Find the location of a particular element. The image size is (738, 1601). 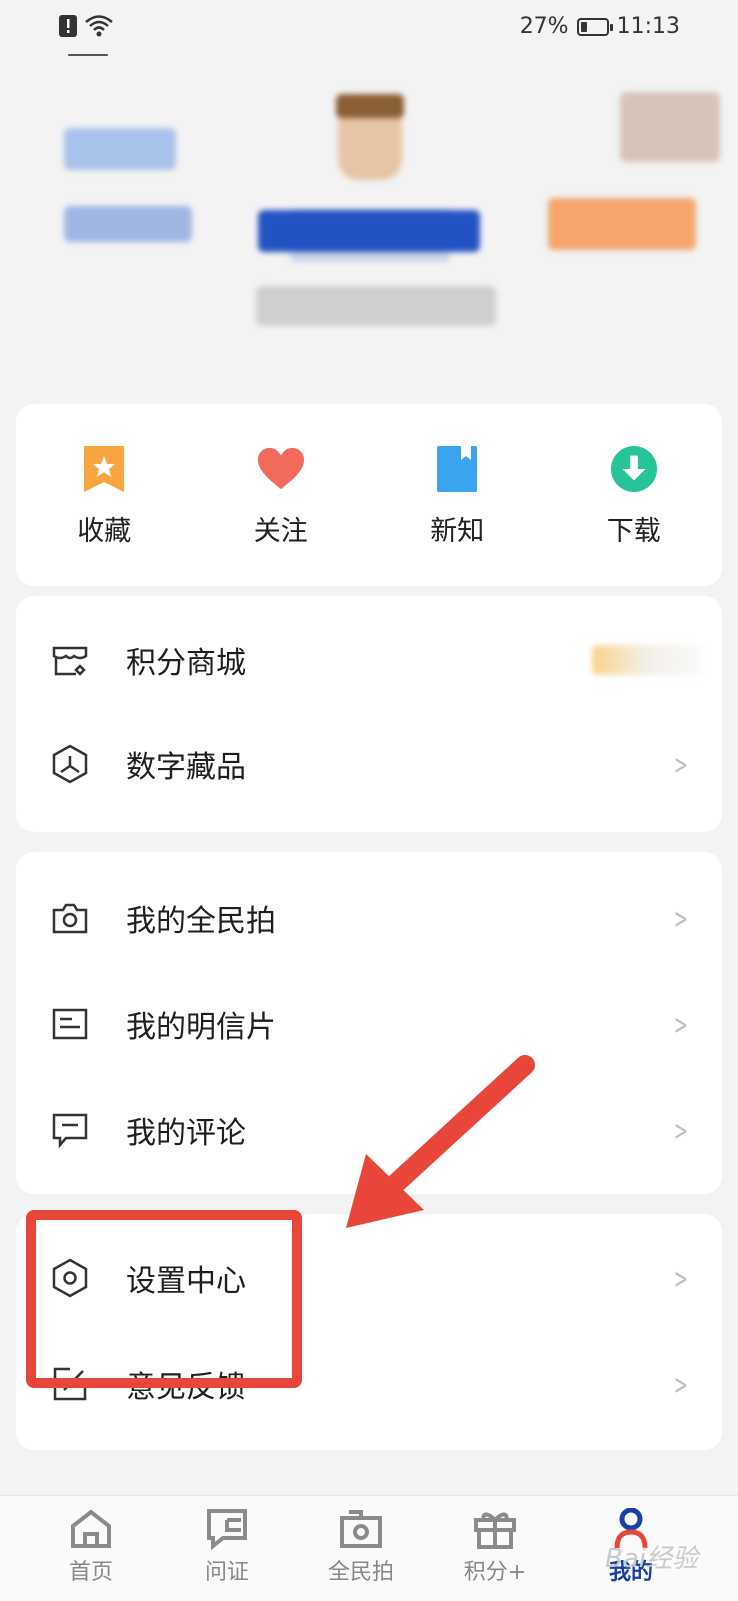

settings-highlight-box is located at coordinates (164, 1299).